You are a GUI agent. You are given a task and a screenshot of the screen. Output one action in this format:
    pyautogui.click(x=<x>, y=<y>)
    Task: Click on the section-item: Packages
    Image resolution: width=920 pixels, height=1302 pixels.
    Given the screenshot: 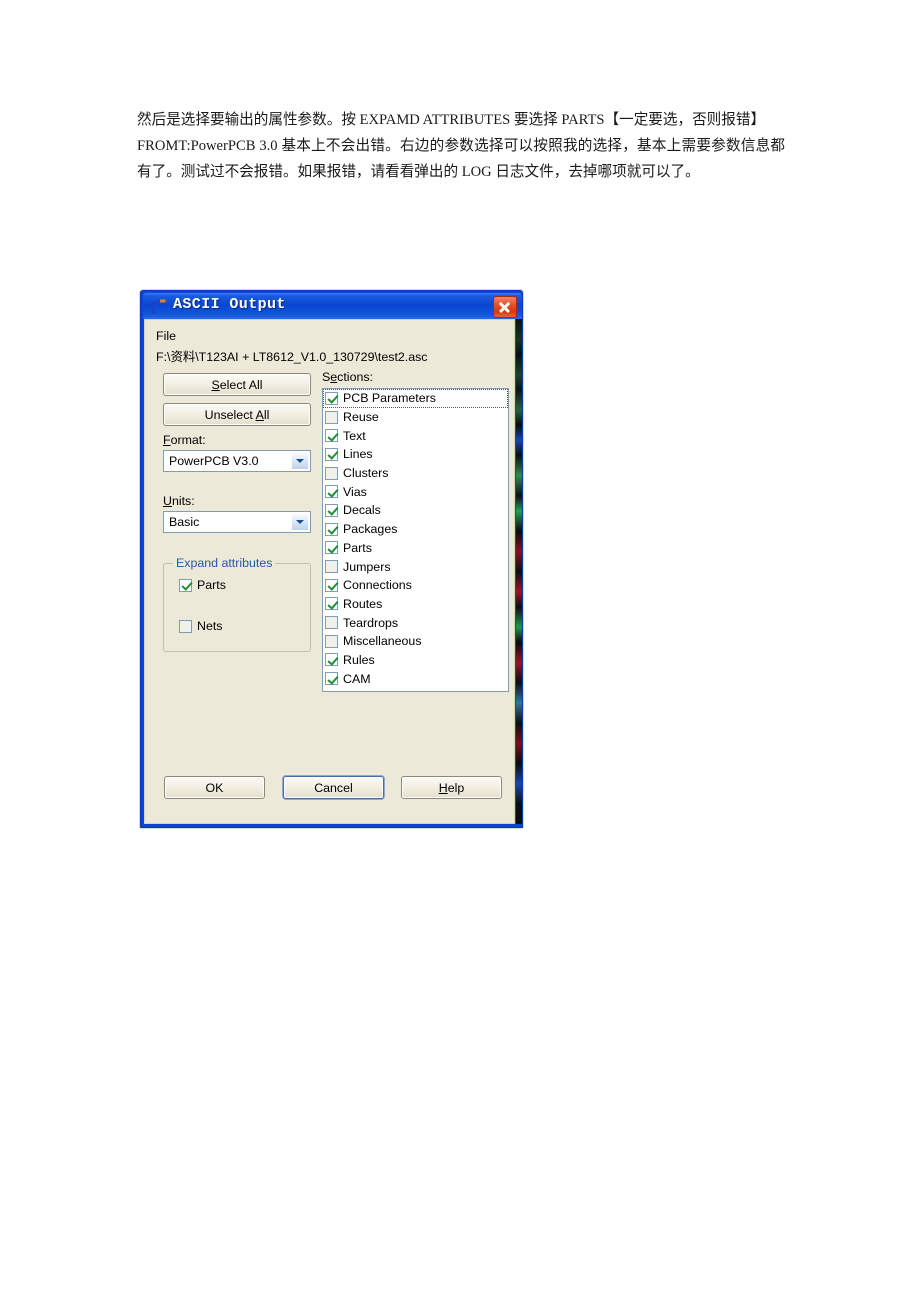 What is the action you would take?
    pyautogui.click(x=415, y=529)
    